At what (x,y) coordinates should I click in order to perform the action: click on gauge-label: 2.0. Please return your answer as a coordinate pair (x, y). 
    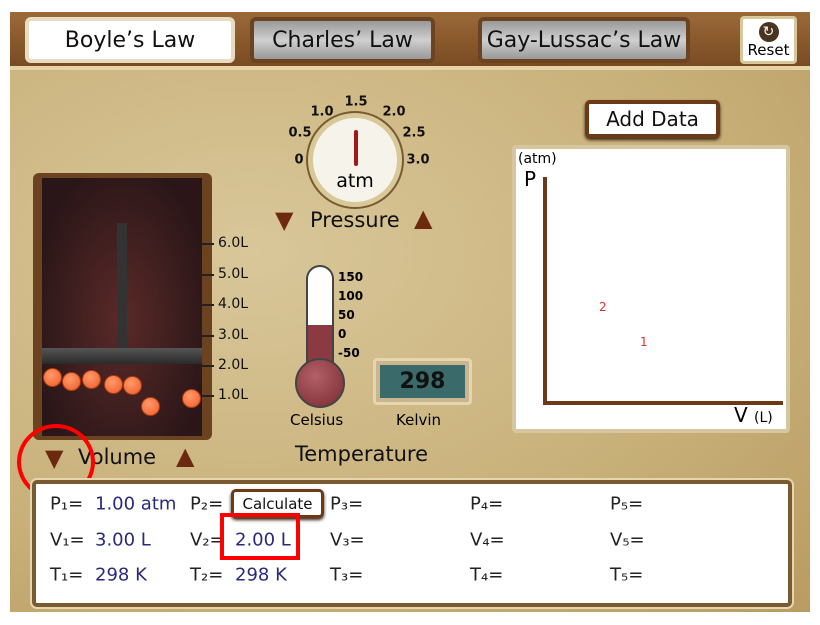
    Looking at the image, I should click on (394, 112).